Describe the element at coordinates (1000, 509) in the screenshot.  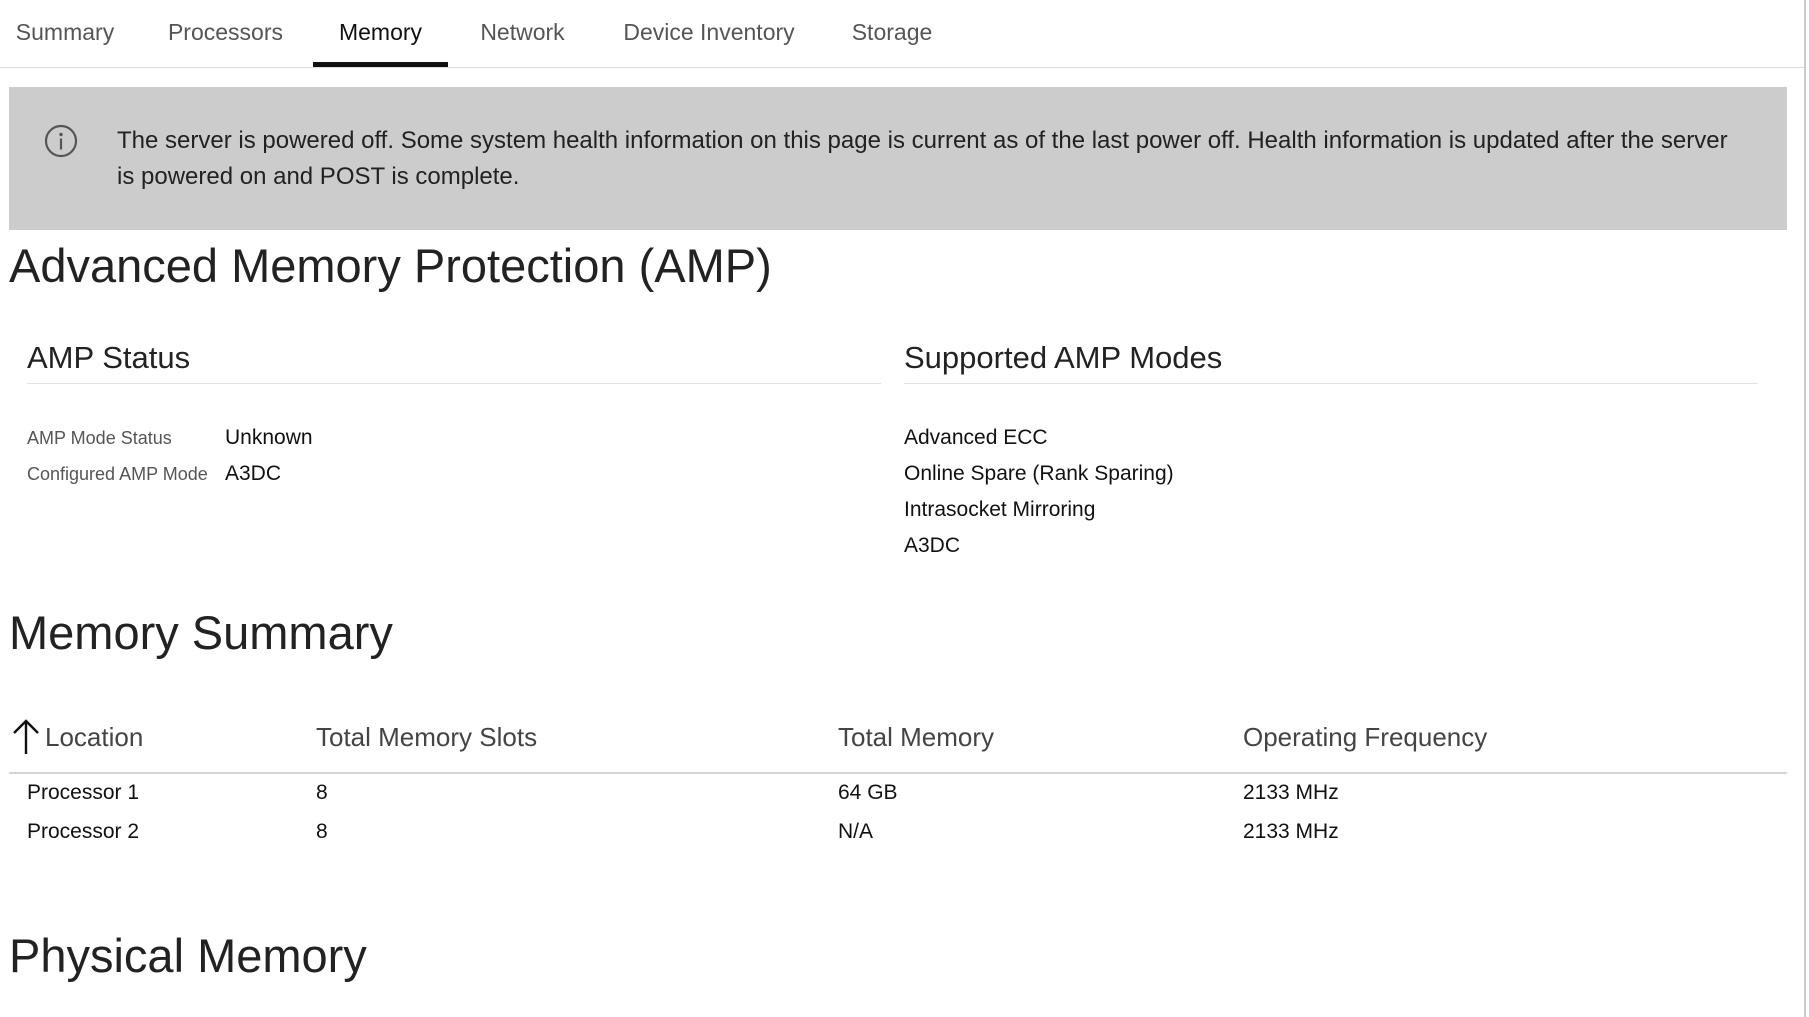
I see `amp-mode-item: Intrasocket Mirroring` at that location.